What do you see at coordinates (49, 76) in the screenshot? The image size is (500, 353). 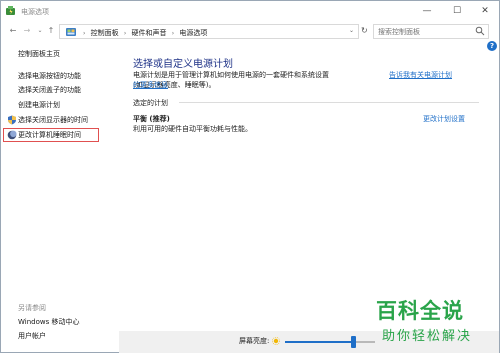 I see `sidebar-item-power-button: 选择电源按钮的功能` at bounding box center [49, 76].